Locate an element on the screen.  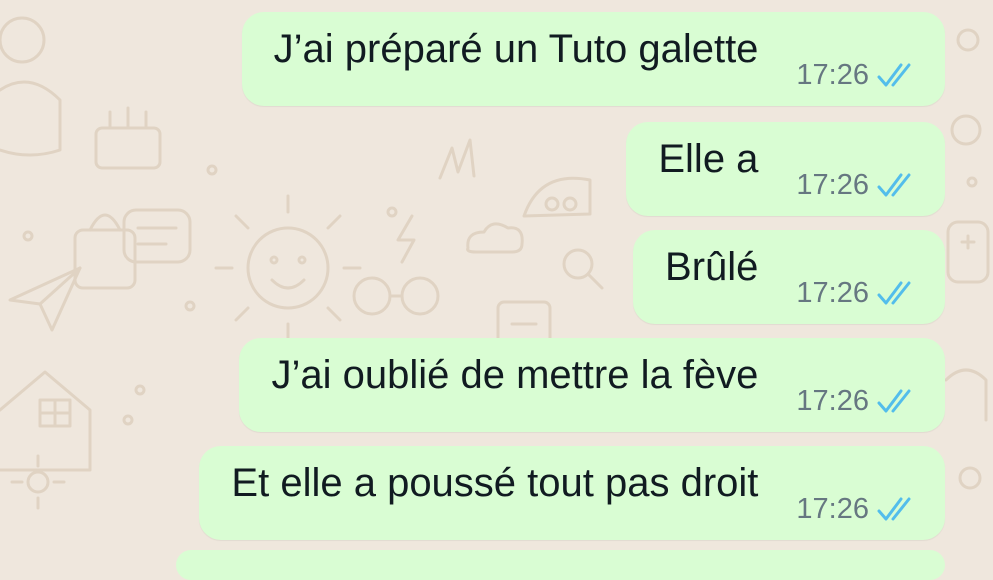
message-text: J’ai préparé un Tuto galette is located at coordinates (516, 49).